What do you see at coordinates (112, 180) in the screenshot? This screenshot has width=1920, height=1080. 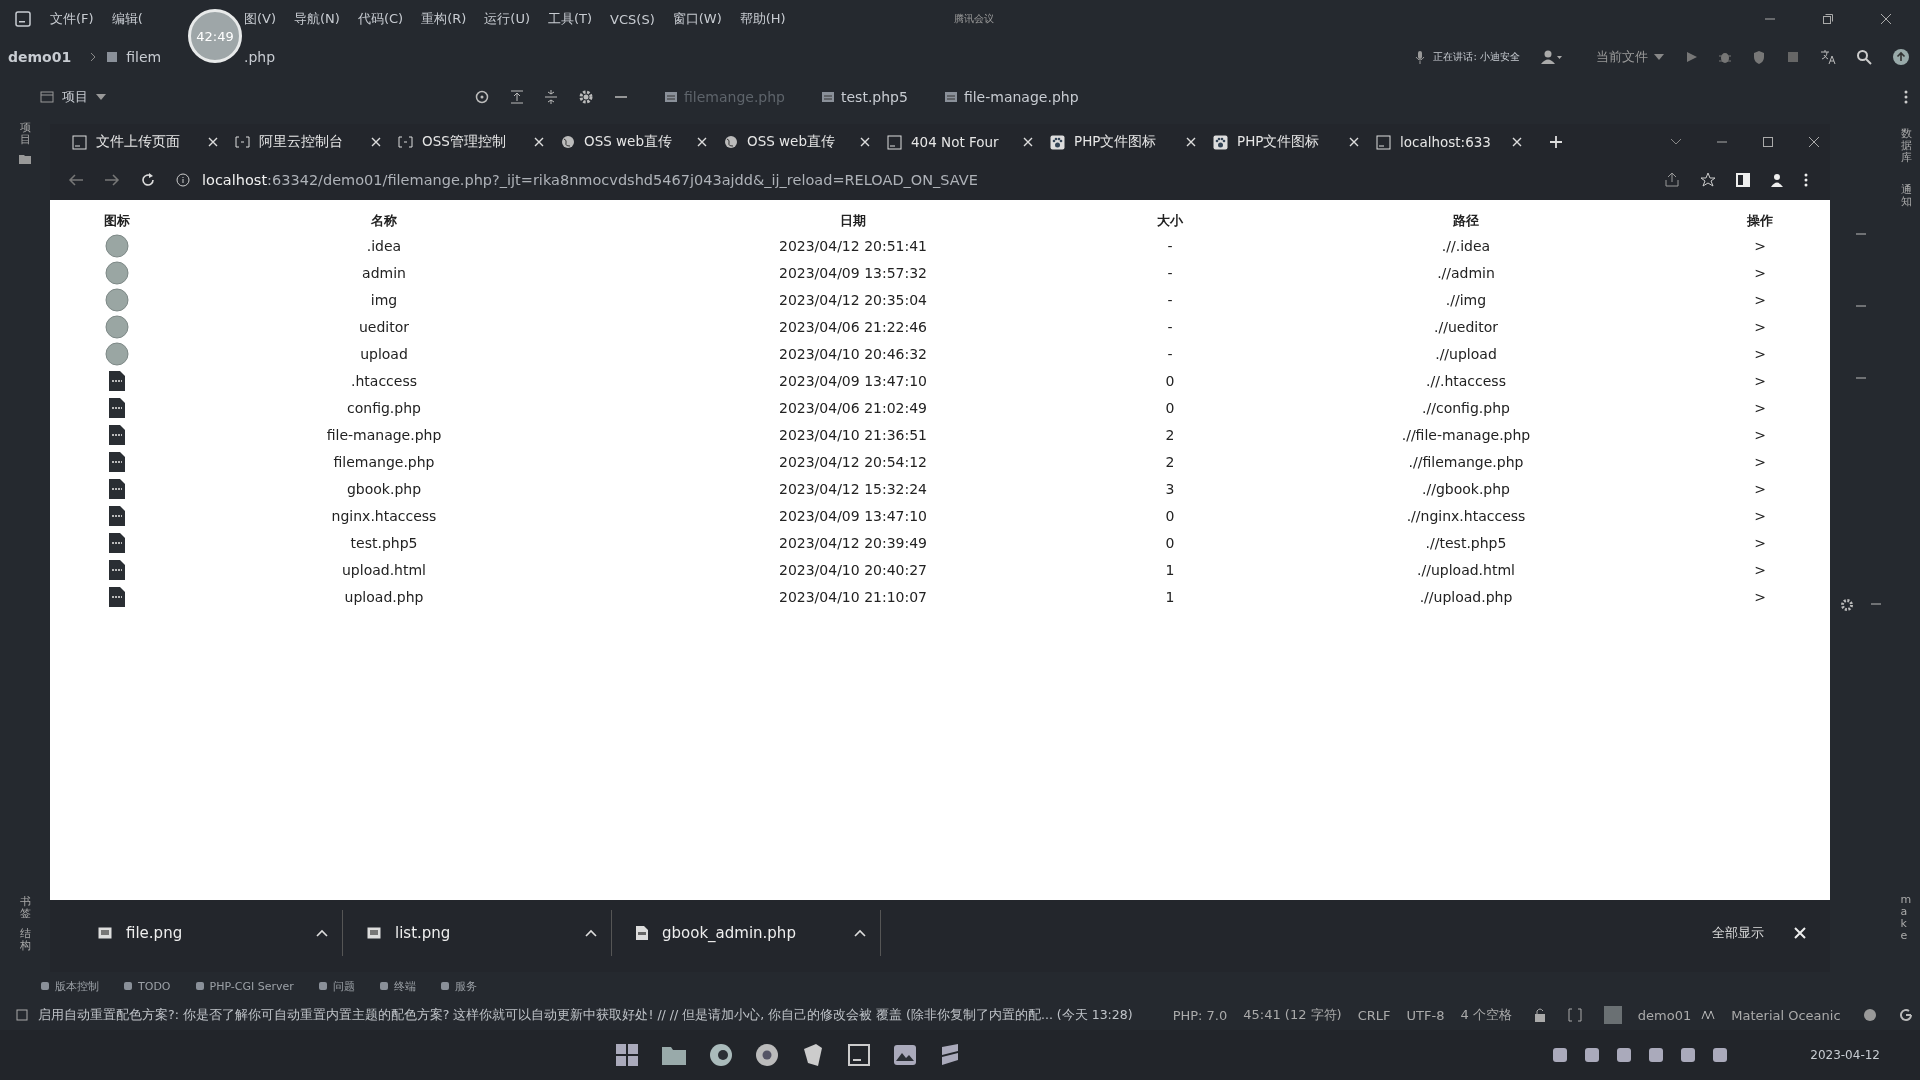 I see `forward-icon` at bounding box center [112, 180].